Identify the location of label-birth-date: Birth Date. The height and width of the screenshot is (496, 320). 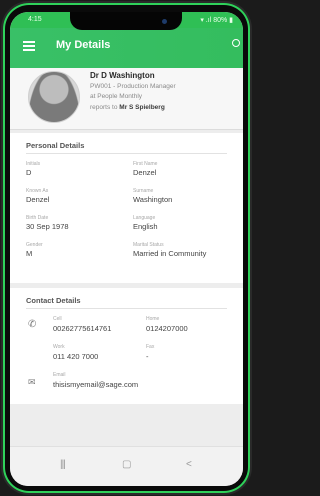
(37, 218).